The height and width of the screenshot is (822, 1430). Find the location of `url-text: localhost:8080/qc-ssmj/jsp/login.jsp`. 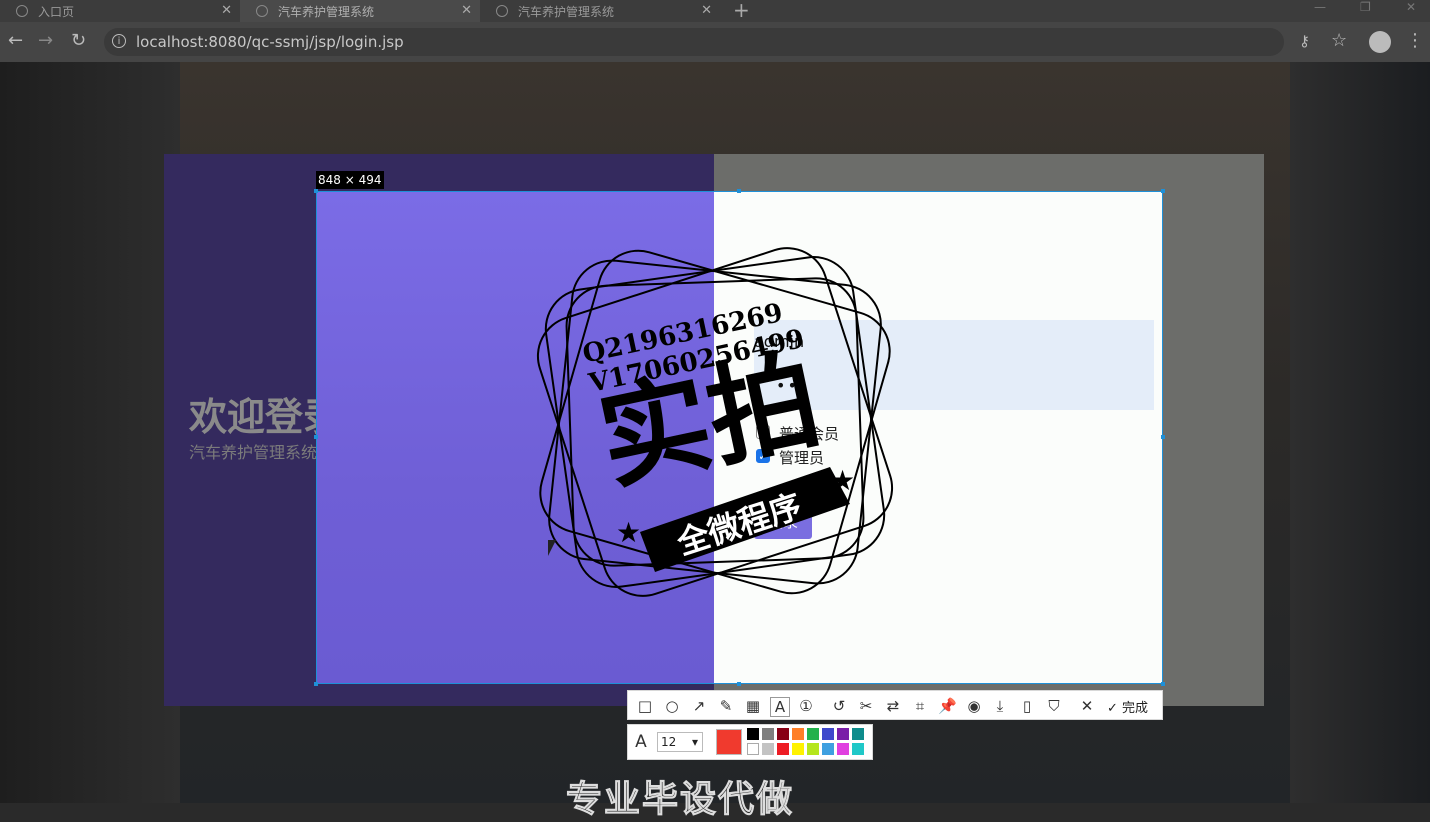

url-text: localhost:8080/qc-ssmj/jsp/login.jsp is located at coordinates (270, 42).